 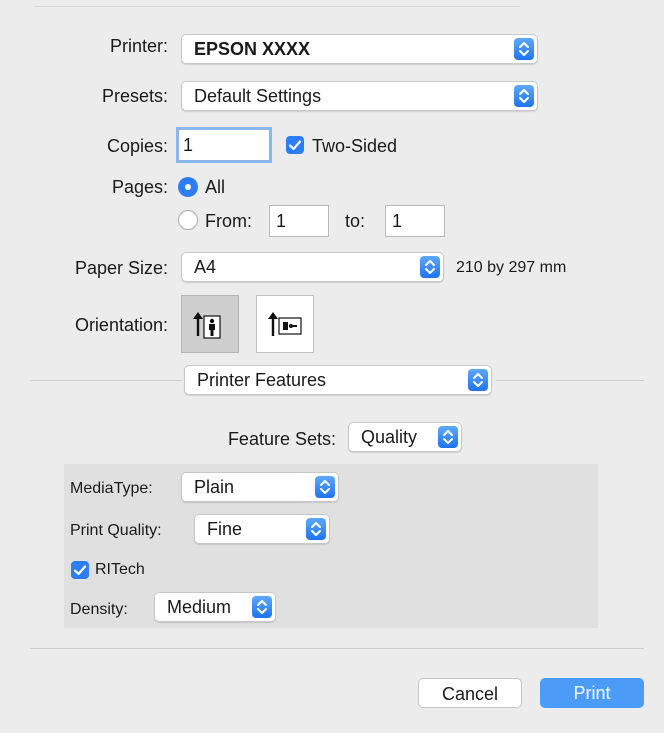 I want to click on pages-from-input: 1, so click(x=299, y=221).